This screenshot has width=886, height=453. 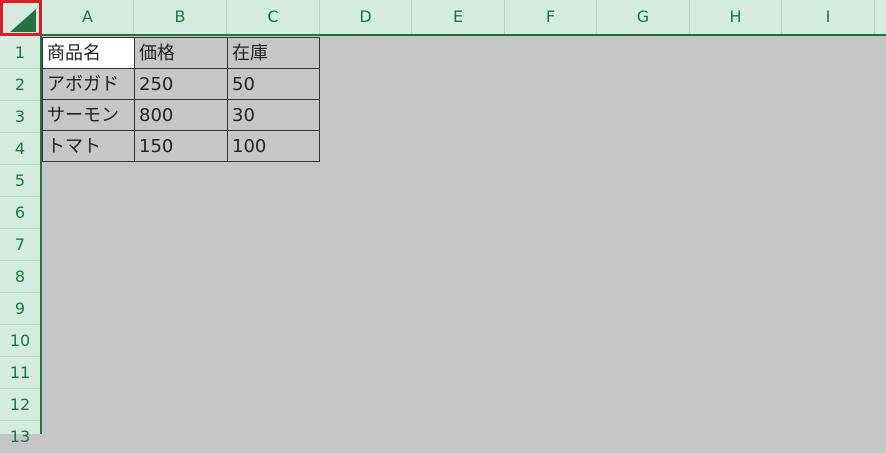 What do you see at coordinates (828, 17) in the screenshot?
I see `column-header-i: I` at bounding box center [828, 17].